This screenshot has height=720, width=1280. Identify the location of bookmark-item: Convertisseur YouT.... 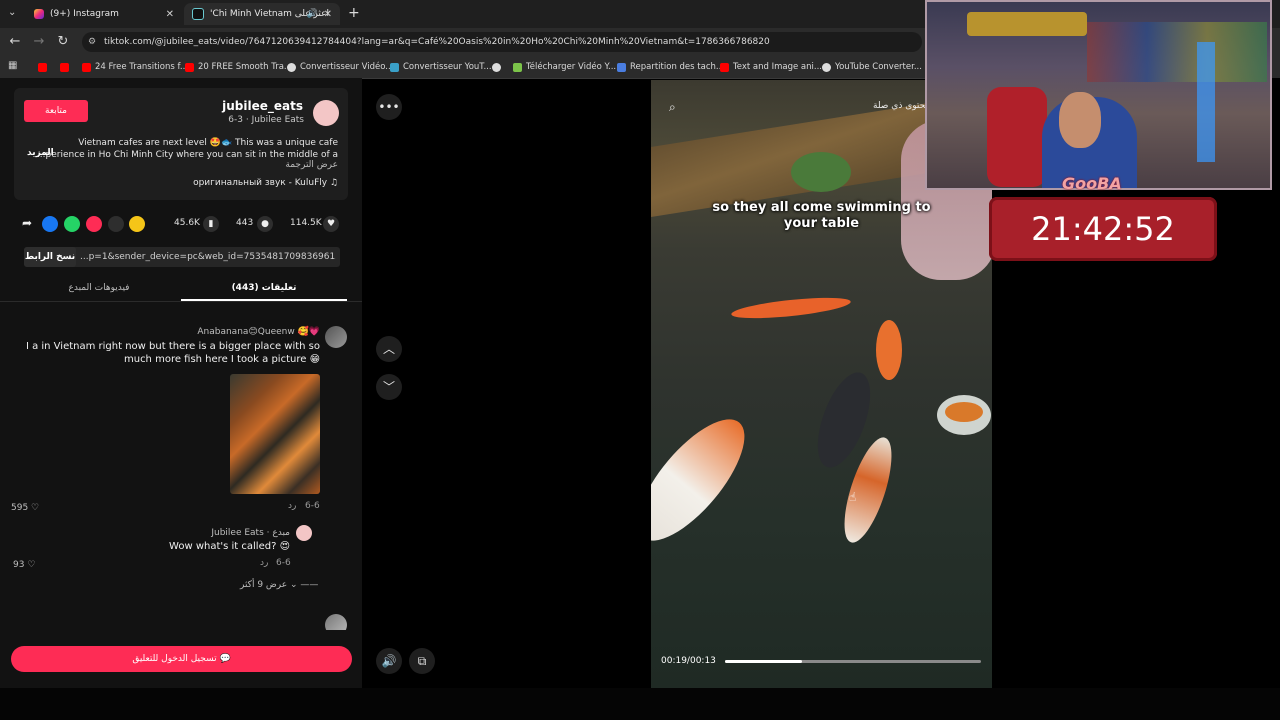
(441, 67).